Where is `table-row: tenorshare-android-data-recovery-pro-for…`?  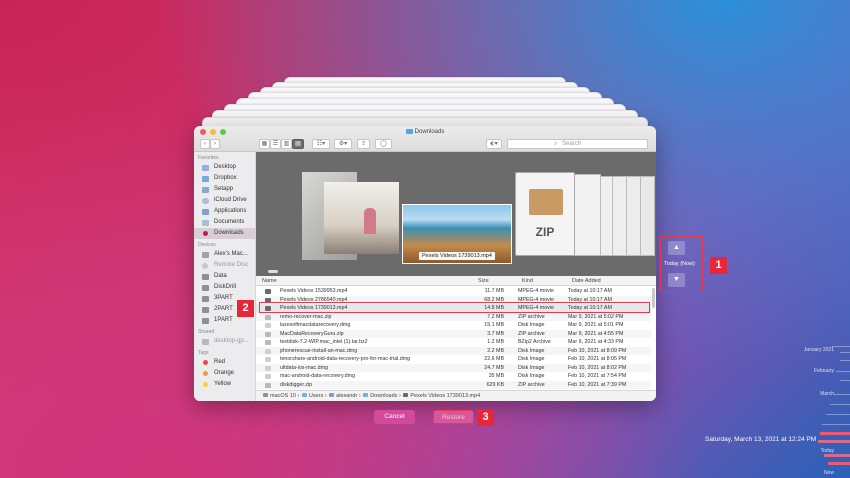 table-row: tenorshare-android-data-recovery-pro-for… is located at coordinates (453, 359).